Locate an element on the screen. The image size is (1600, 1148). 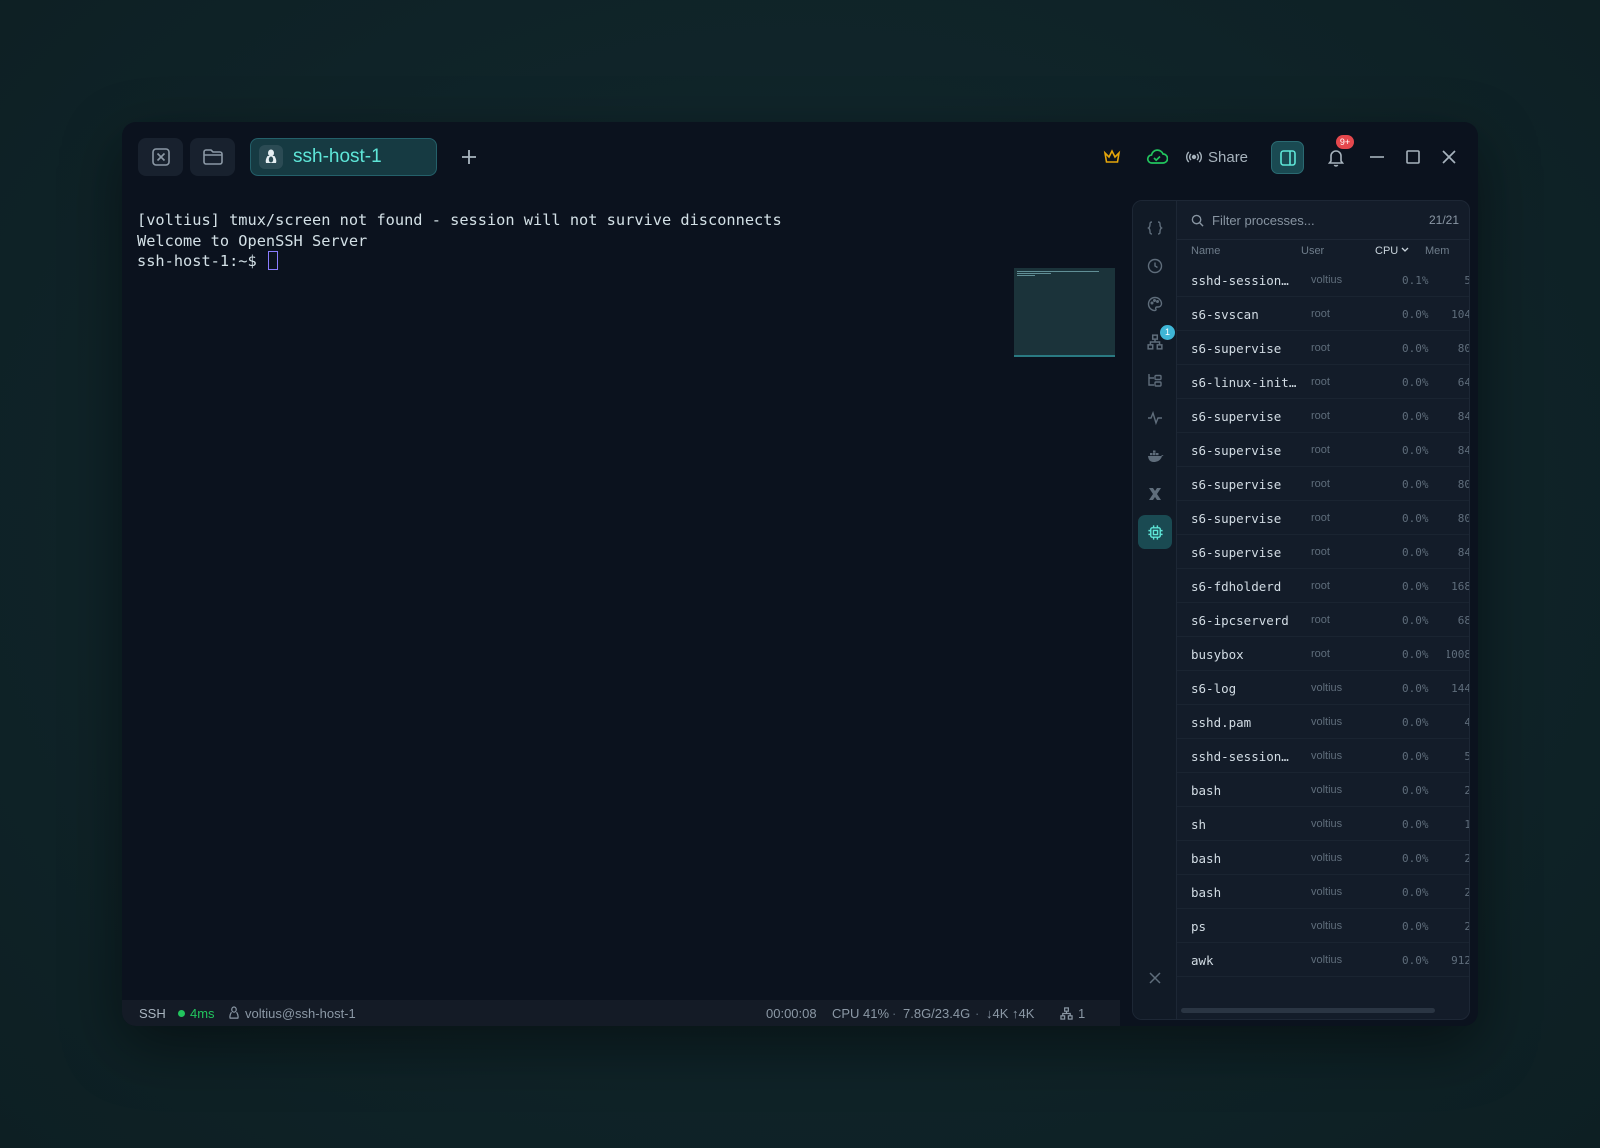
rail-processes is located at coordinates (1155, 532).